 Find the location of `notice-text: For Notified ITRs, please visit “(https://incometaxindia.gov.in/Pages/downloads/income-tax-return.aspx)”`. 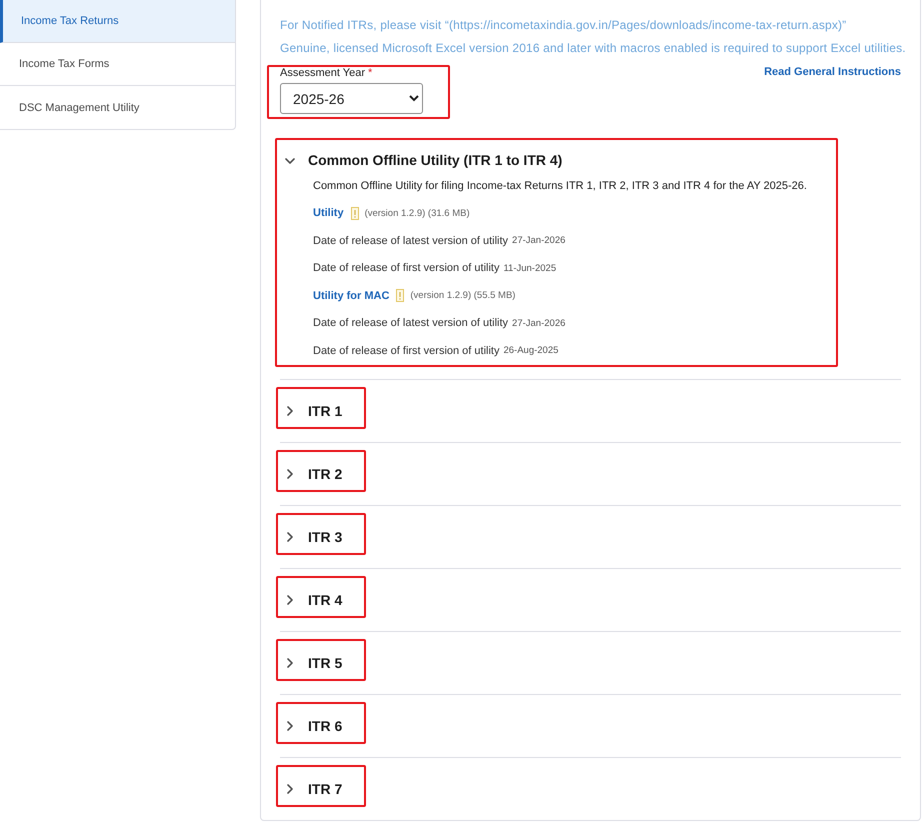

notice-text: For Notified ITRs, please visit “(https://incometaxindia.gov.in/Pages/downloads/income-tax-return.aspx)” is located at coordinates (564, 25).